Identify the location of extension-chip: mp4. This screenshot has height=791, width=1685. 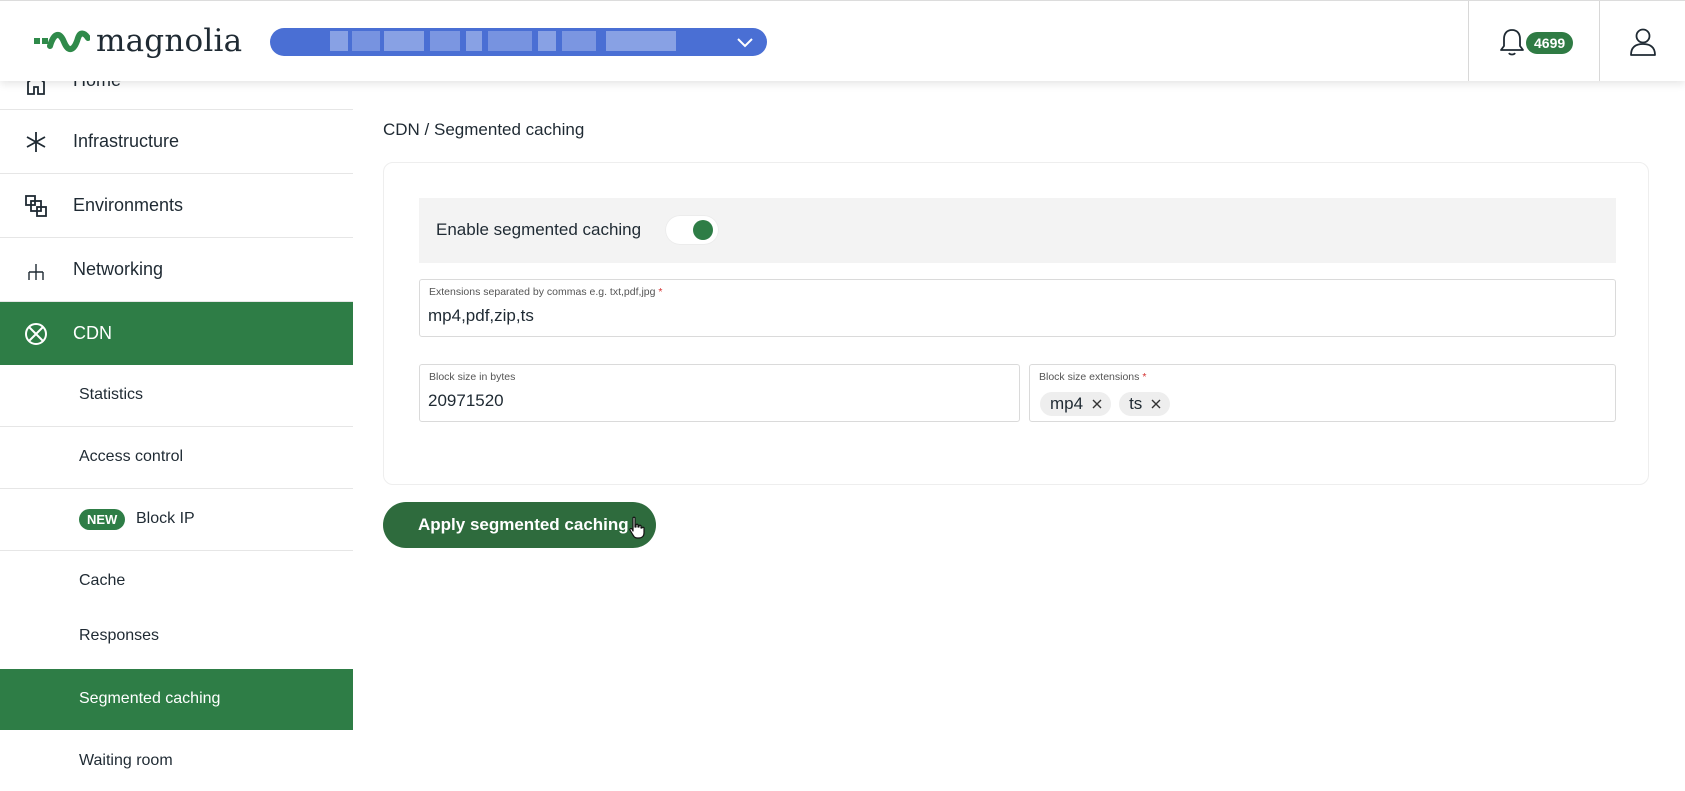
(1076, 404).